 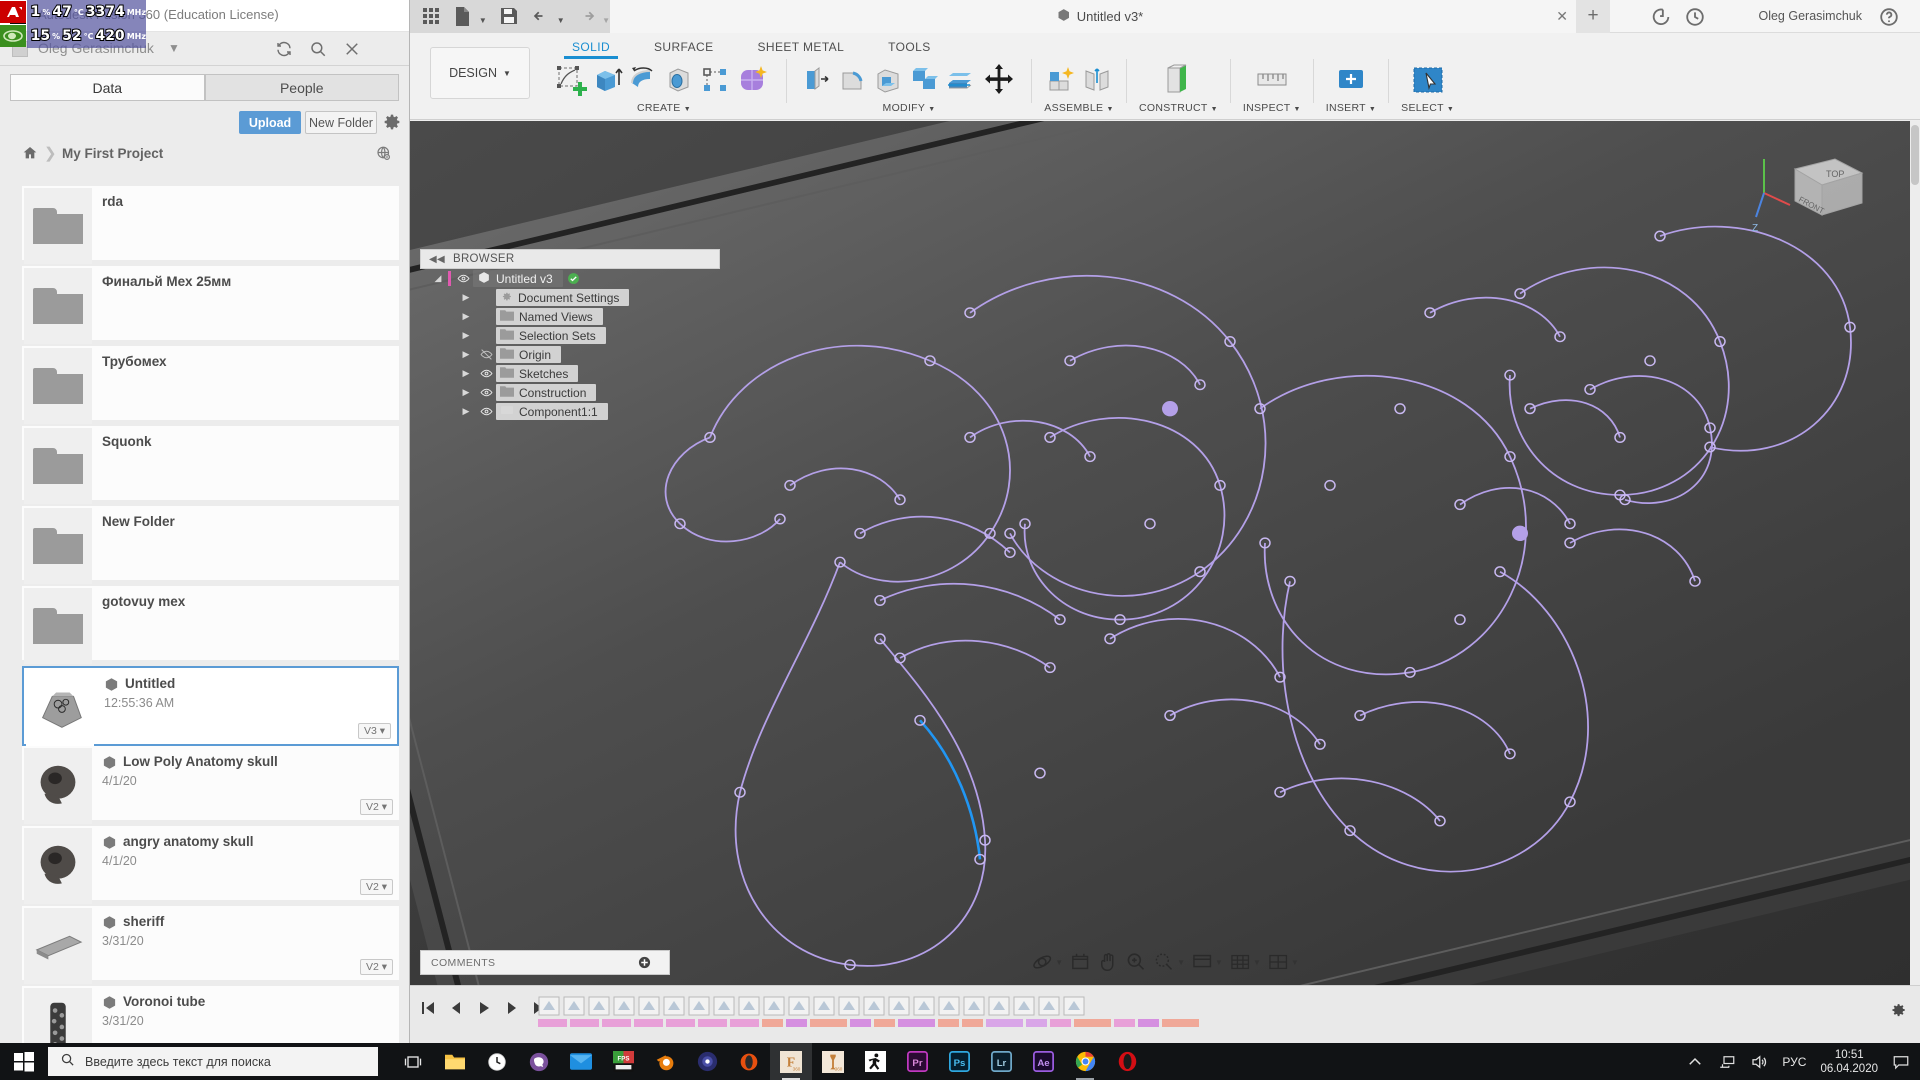 I want to click on check-icon, so click(x=573, y=278).